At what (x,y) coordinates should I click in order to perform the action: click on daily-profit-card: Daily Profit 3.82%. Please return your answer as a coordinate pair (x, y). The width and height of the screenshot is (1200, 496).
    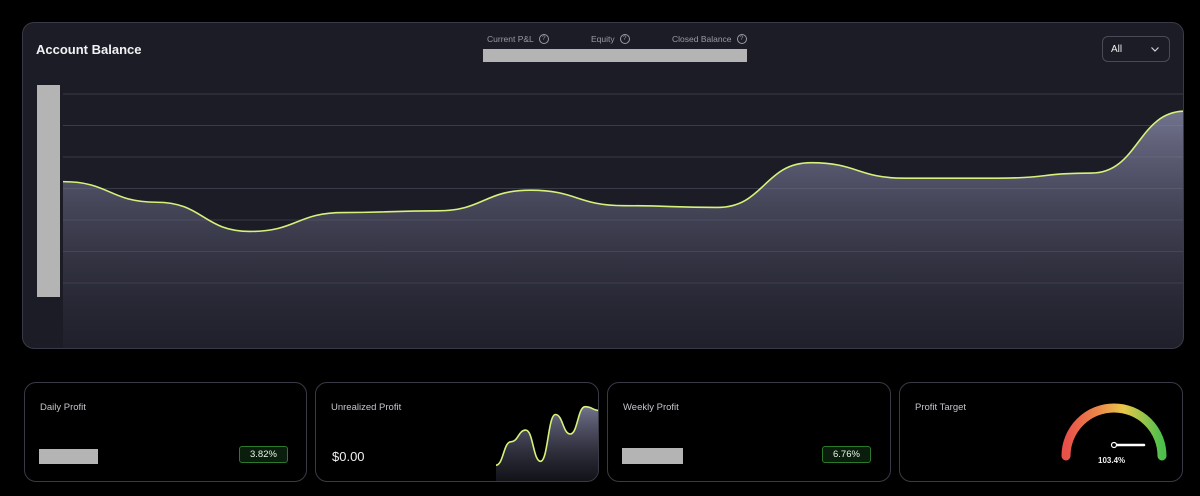
    Looking at the image, I should click on (165, 432).